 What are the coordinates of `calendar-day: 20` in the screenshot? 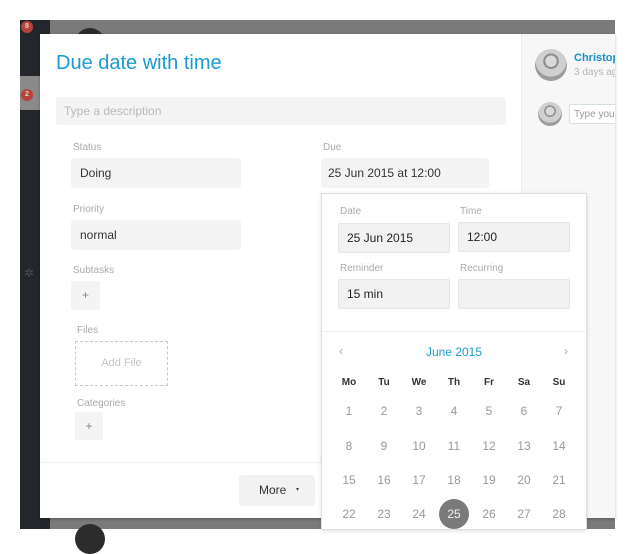 It's located at (524, 480).